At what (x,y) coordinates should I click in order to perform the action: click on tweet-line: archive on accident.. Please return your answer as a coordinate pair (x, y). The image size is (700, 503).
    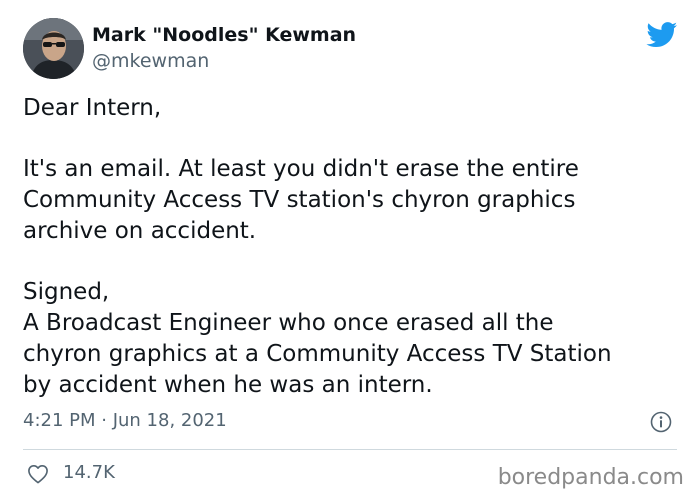
    Looking at the image, I should click on (140, 231).